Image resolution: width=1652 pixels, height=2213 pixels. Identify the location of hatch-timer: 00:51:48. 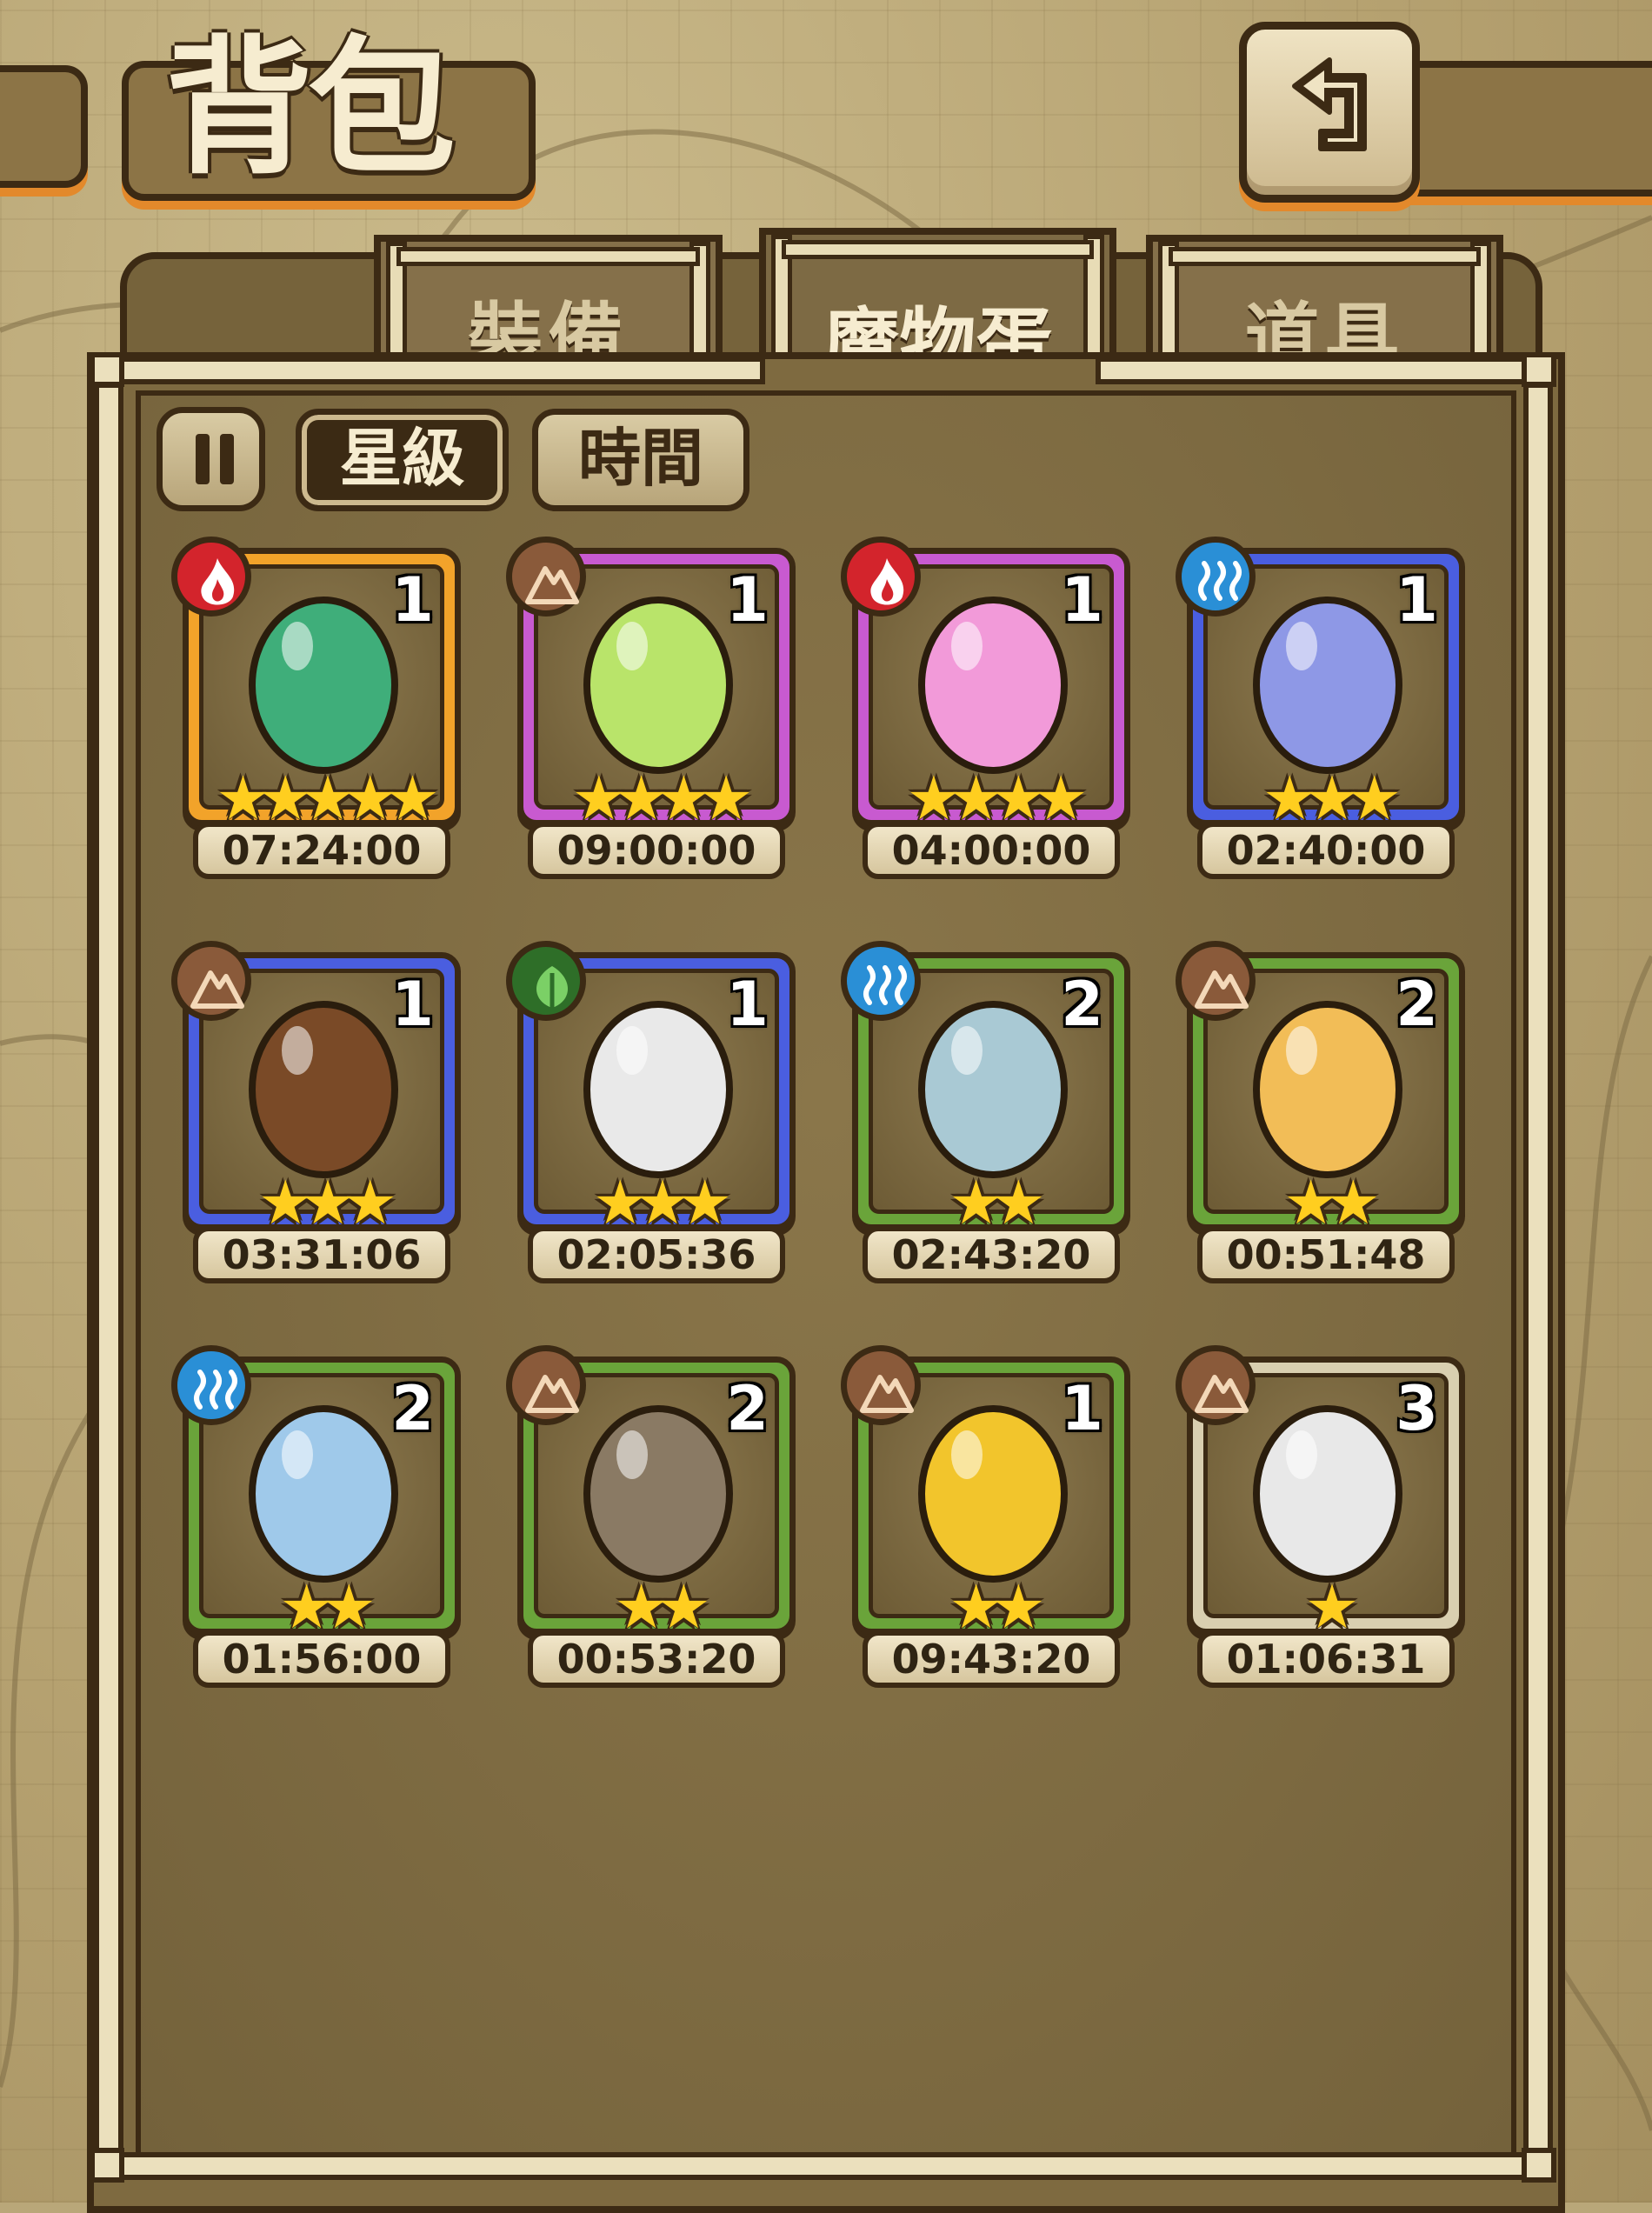
(1326, 1254).